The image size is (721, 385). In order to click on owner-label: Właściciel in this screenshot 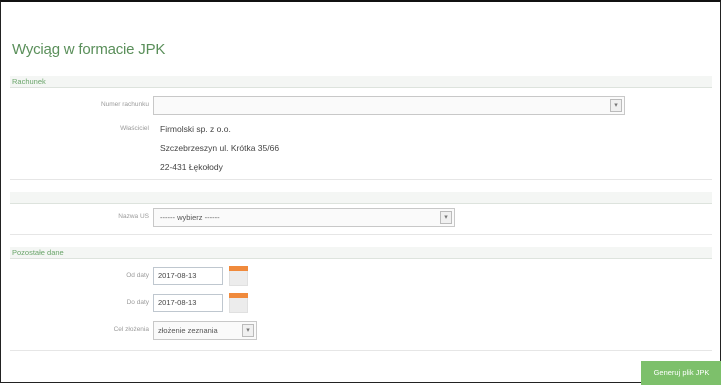, I will do `click(134, 128)`.